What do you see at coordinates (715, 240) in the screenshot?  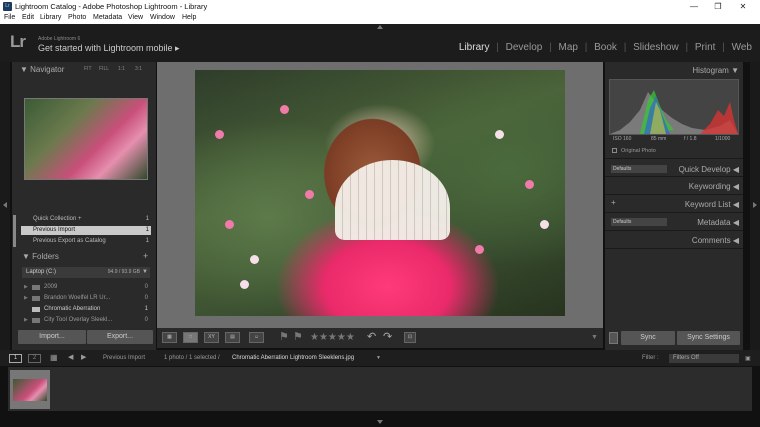 I see `comments-header: Comments ◀` at bounding box center [715, 240].